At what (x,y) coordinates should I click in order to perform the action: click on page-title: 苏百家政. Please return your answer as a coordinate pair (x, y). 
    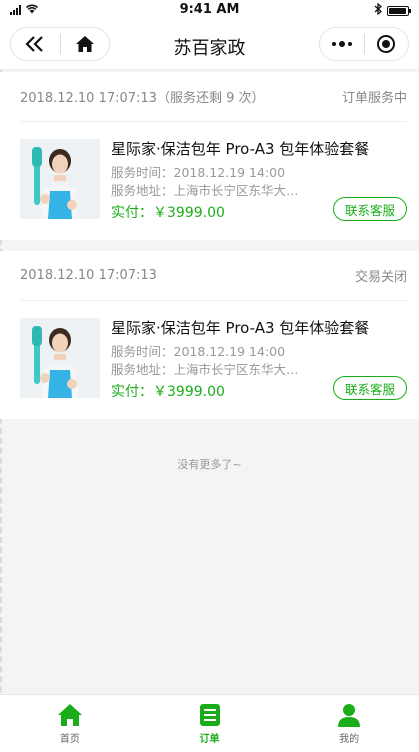
    Looking at the image, I should click on (209, 48).